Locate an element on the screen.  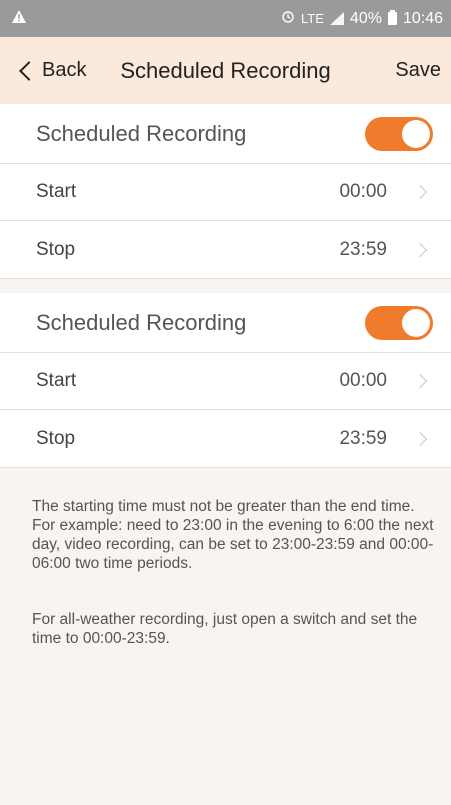
chevron-left-icon is located at coordinates (29, 70).